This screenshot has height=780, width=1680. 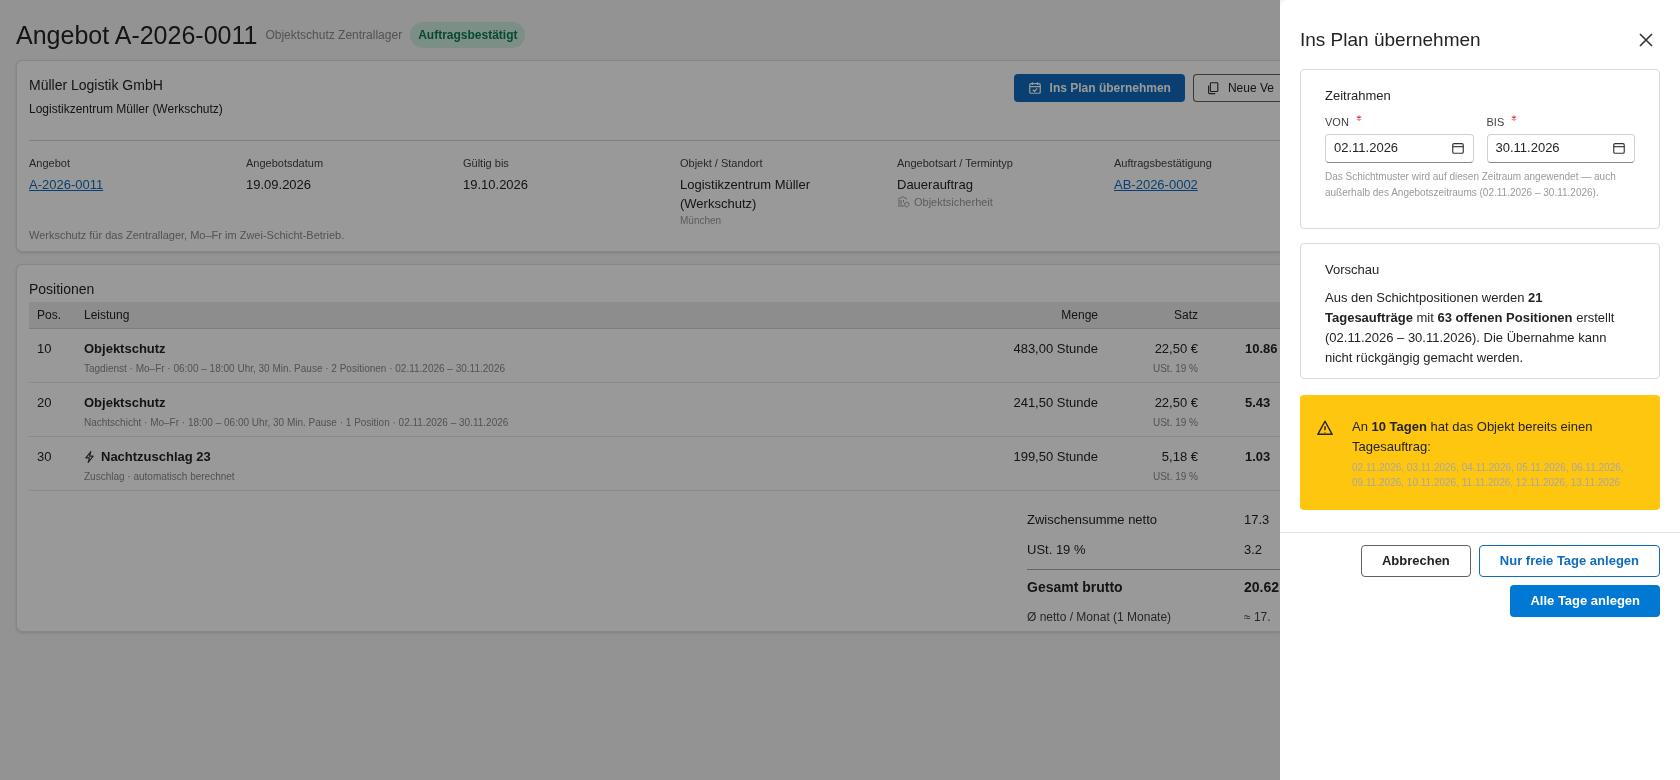 What do you see at coordinates (935, 184) in the screenshot?
I see `field-value: Dauerauftrag` at bounding box center [935, 184].